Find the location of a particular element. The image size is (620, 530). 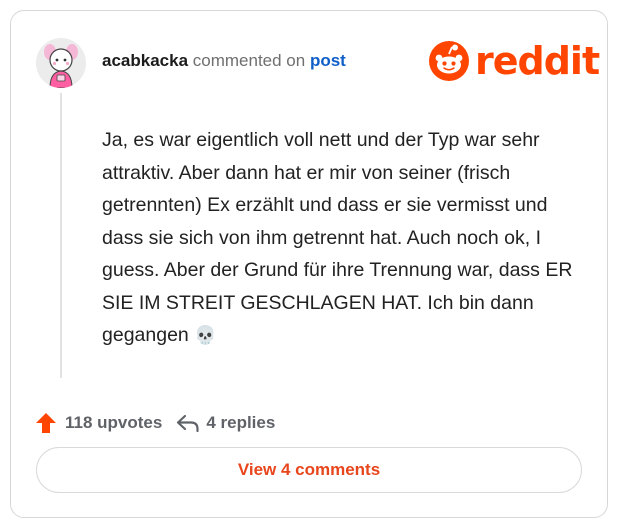

reddit-wordmark: reddit is located at coordinates (537, 61).